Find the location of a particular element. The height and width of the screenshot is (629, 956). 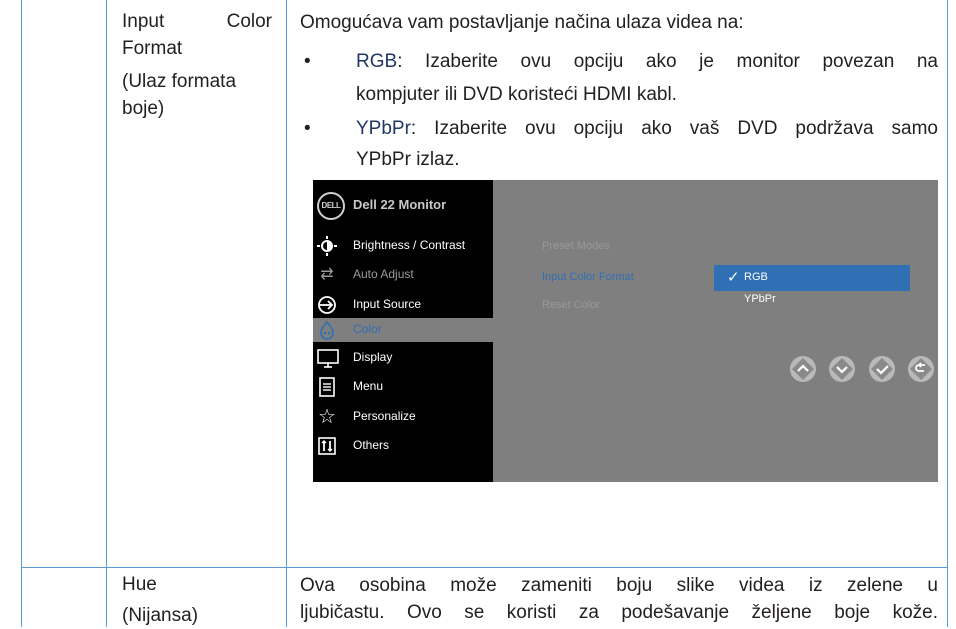

table-border-mid2 is located at coordinates (286, 313).